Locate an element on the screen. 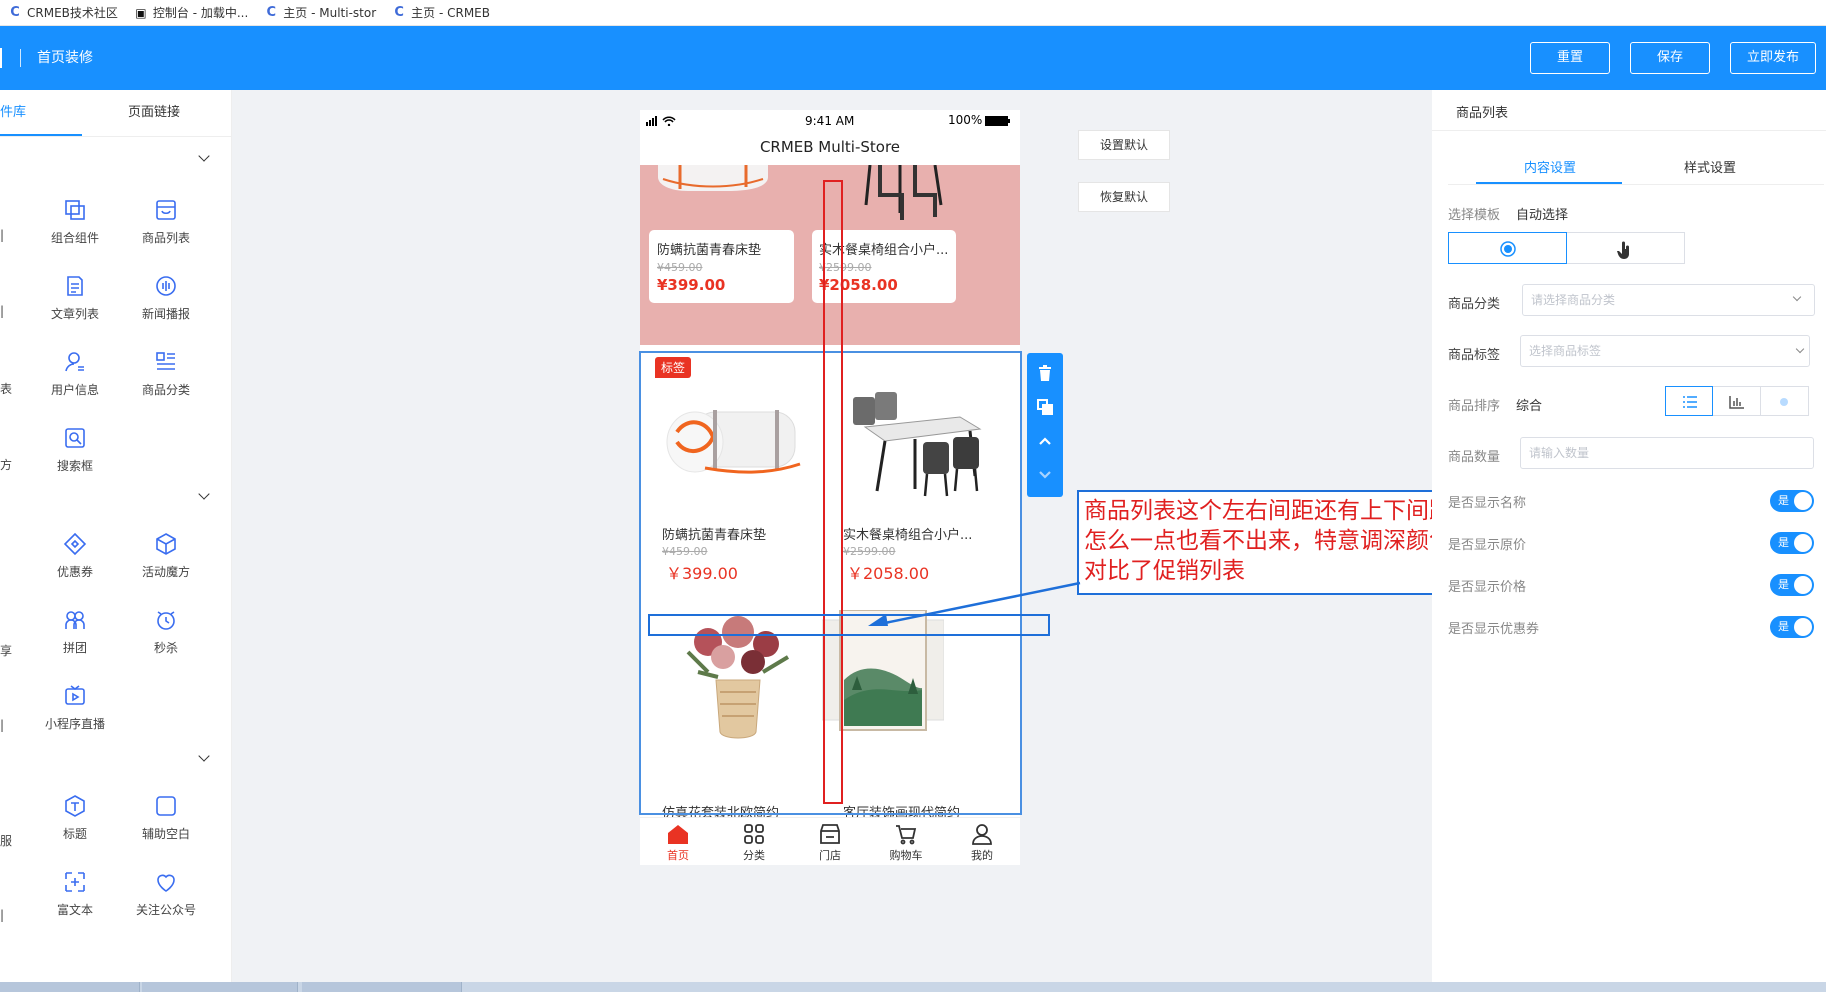 The image size is (1826, 992). tag-select: 选择商品标签 is located at coordinates (1665, 351).